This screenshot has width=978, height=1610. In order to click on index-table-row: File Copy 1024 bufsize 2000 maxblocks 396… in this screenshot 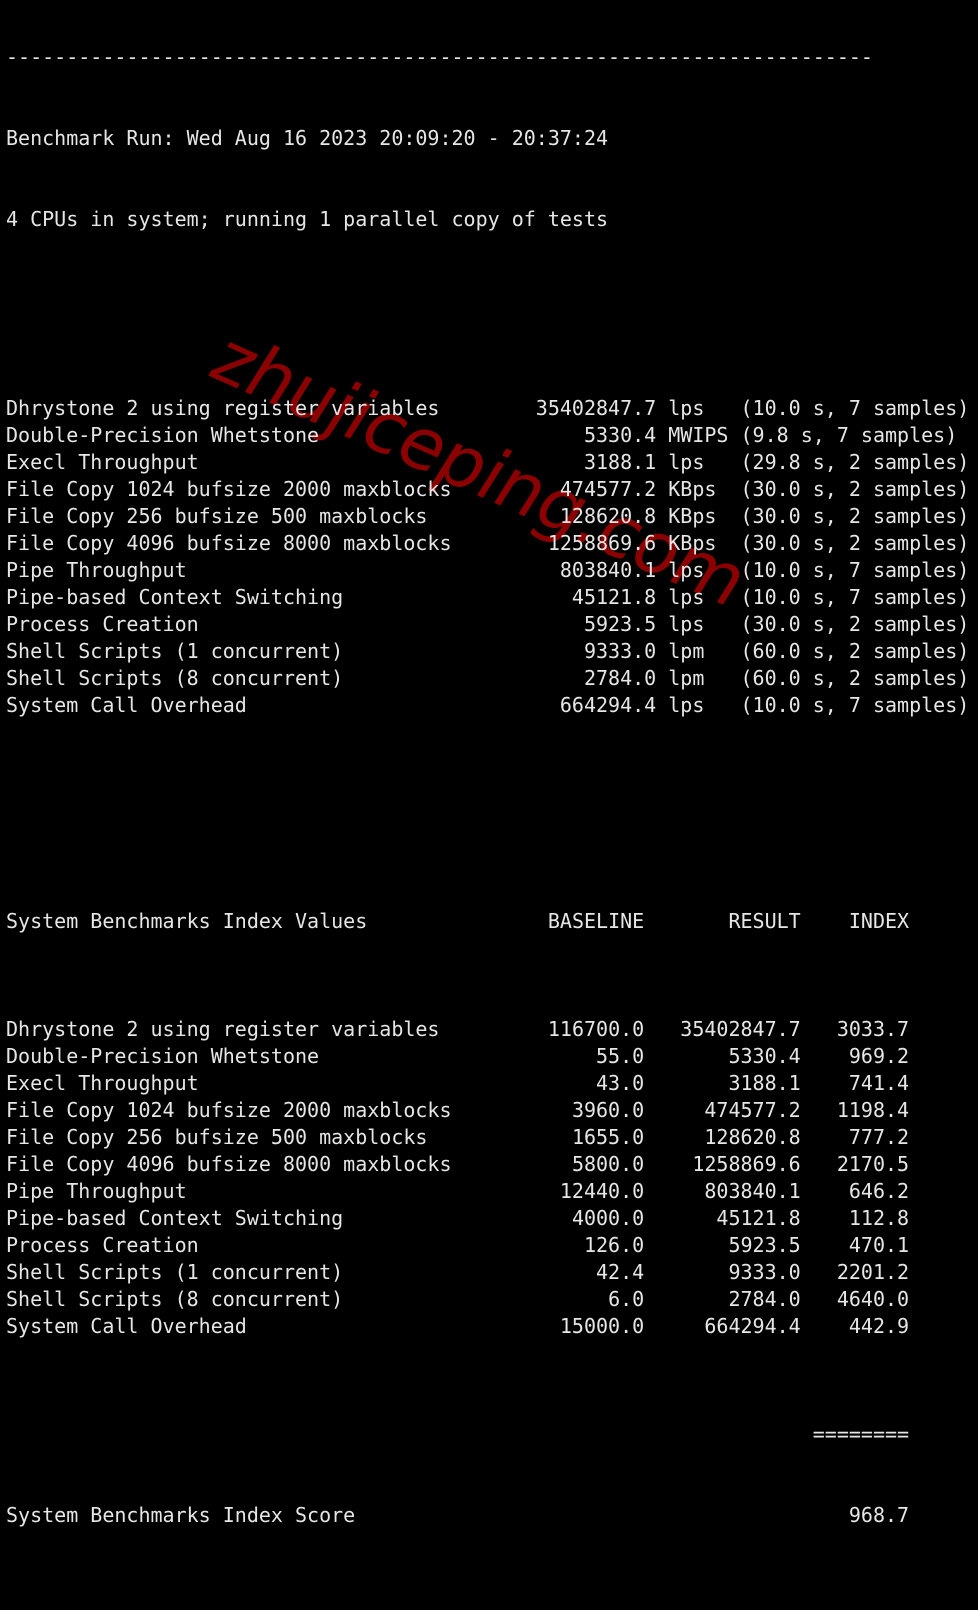, I will do `click(492, 1110)`.